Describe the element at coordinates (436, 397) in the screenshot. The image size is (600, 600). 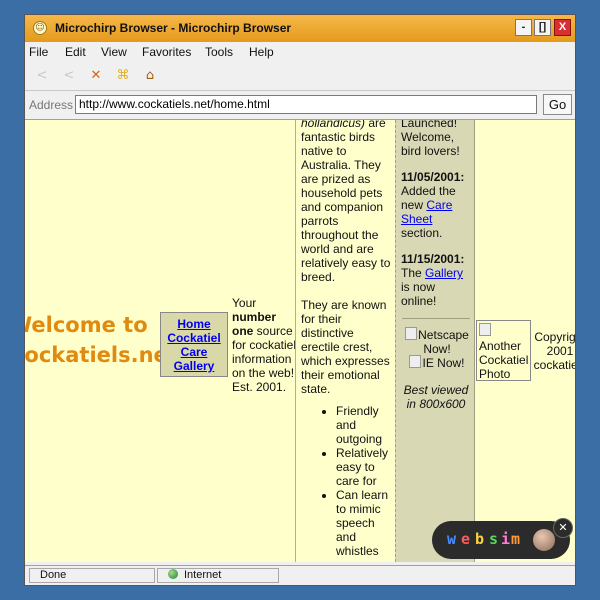
I see `best-viewed-note: Best viewed in 800x600` at that location.